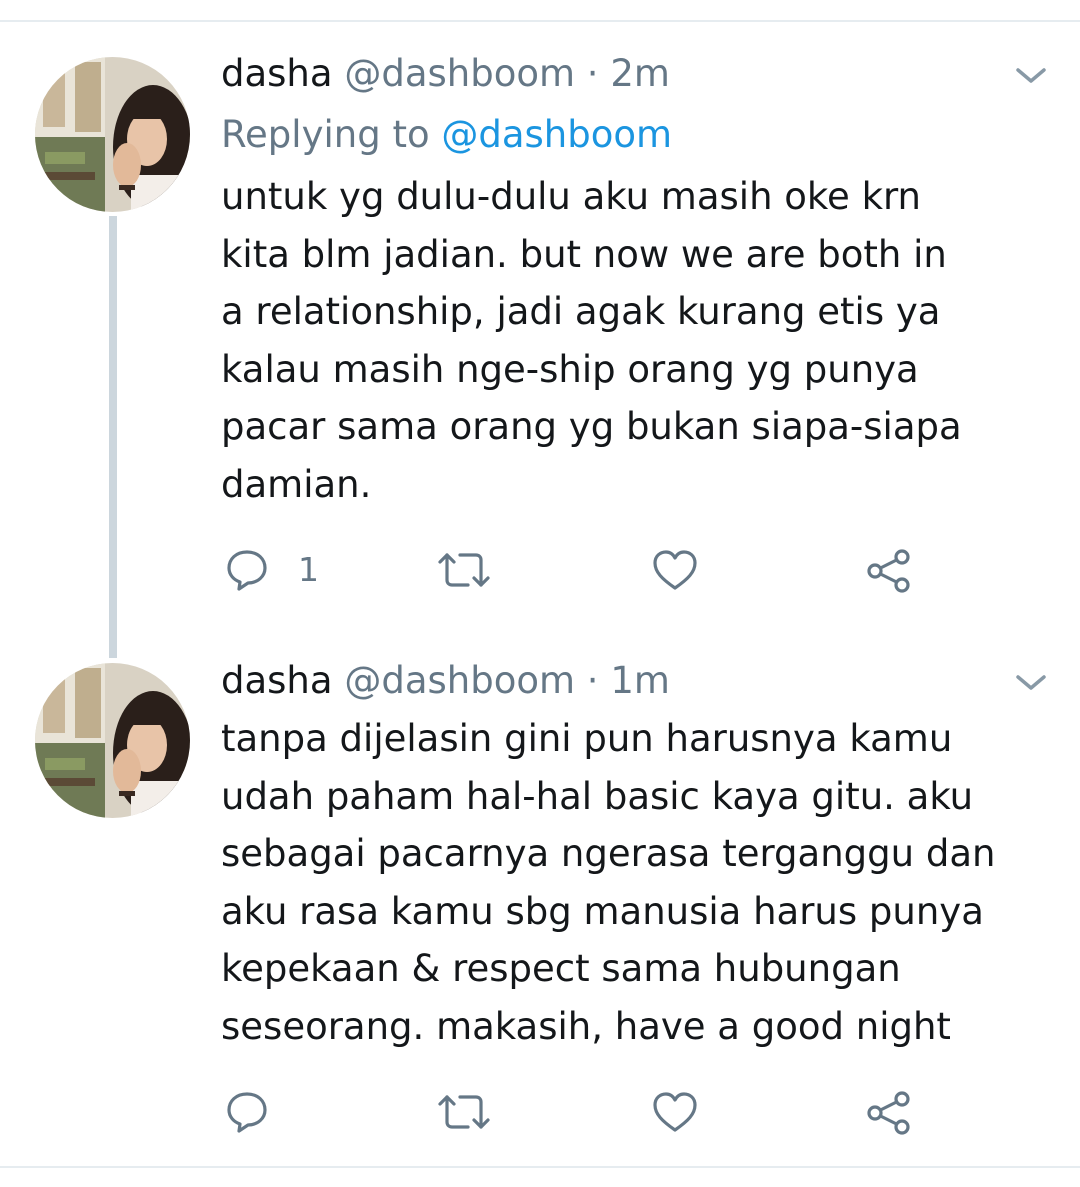 The height and width of the screenshot is (1187, 1080). I want to click on tweet-text-line: untuk yg dulu-dulu aku masih oke krn, so click(571, 196).